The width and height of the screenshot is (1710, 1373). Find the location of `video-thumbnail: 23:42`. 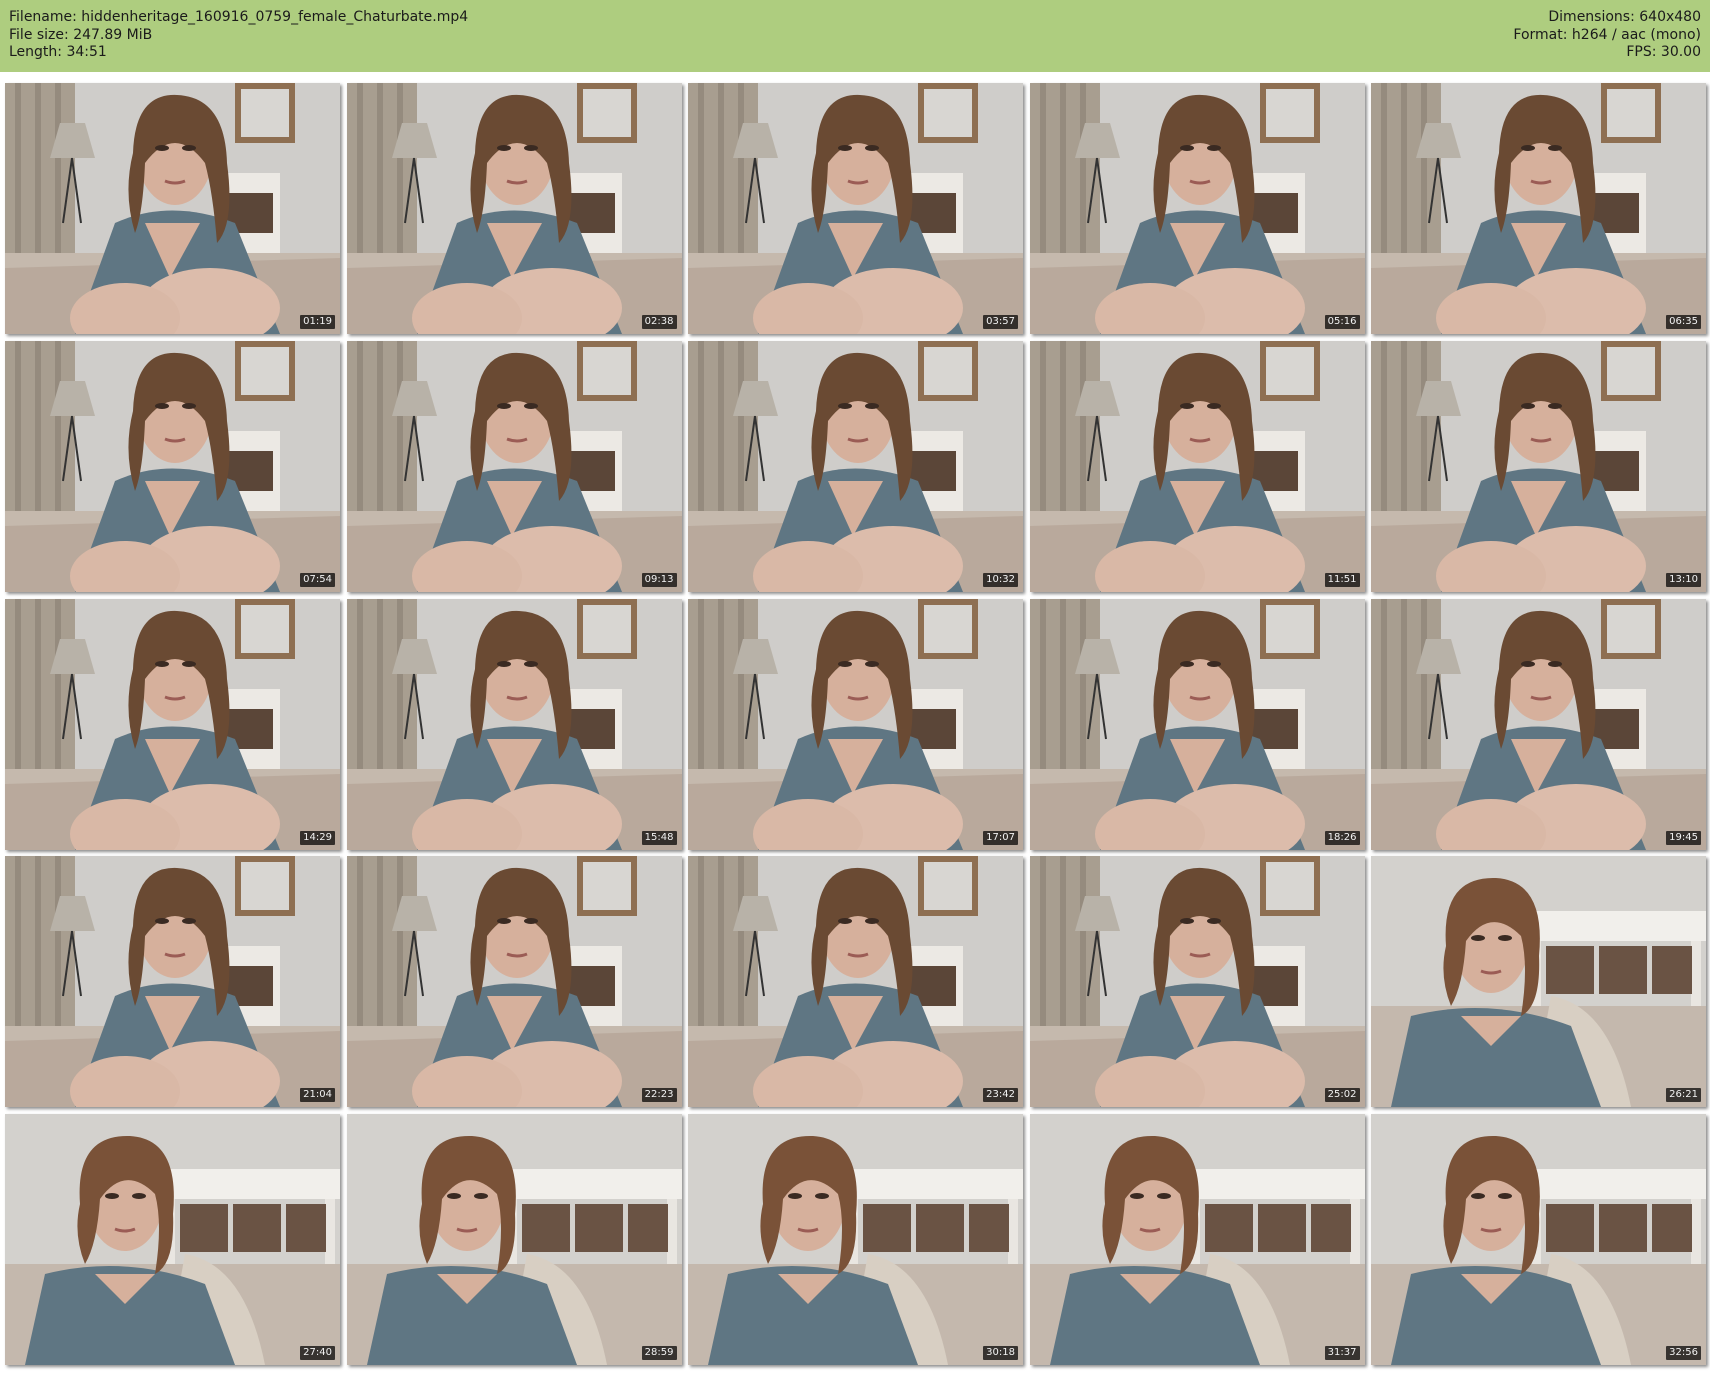

video-thumbnail: 23:42 is located at coordinates (855, 982).